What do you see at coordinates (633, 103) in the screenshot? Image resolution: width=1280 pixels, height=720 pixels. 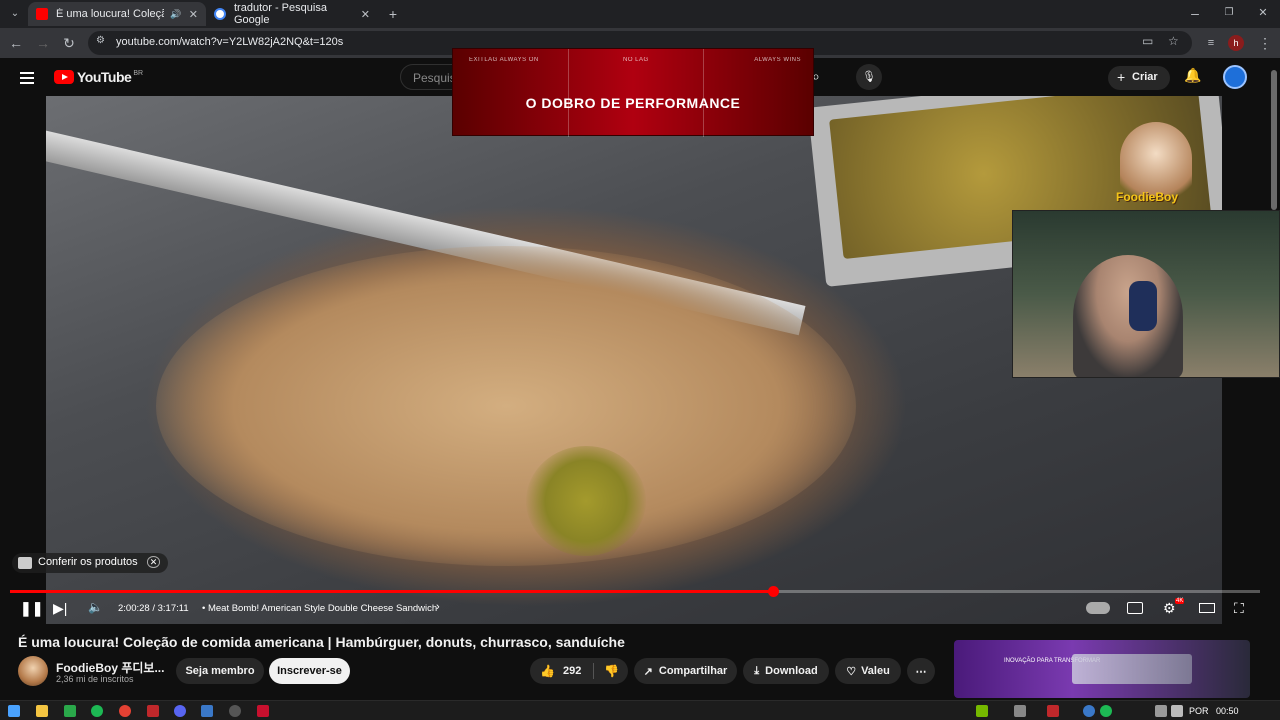 I see `ad-headline: O DOBRO DE PERFORMANCE` at bounding box center [633, 103].